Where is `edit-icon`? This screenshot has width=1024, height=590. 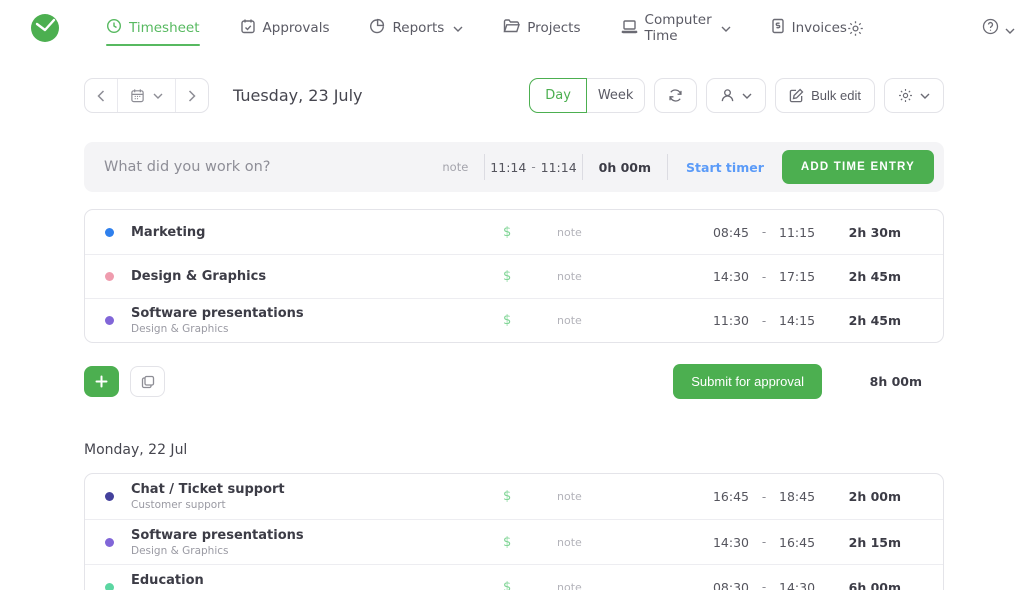
edit-icon is located at coordinates (796, 95).